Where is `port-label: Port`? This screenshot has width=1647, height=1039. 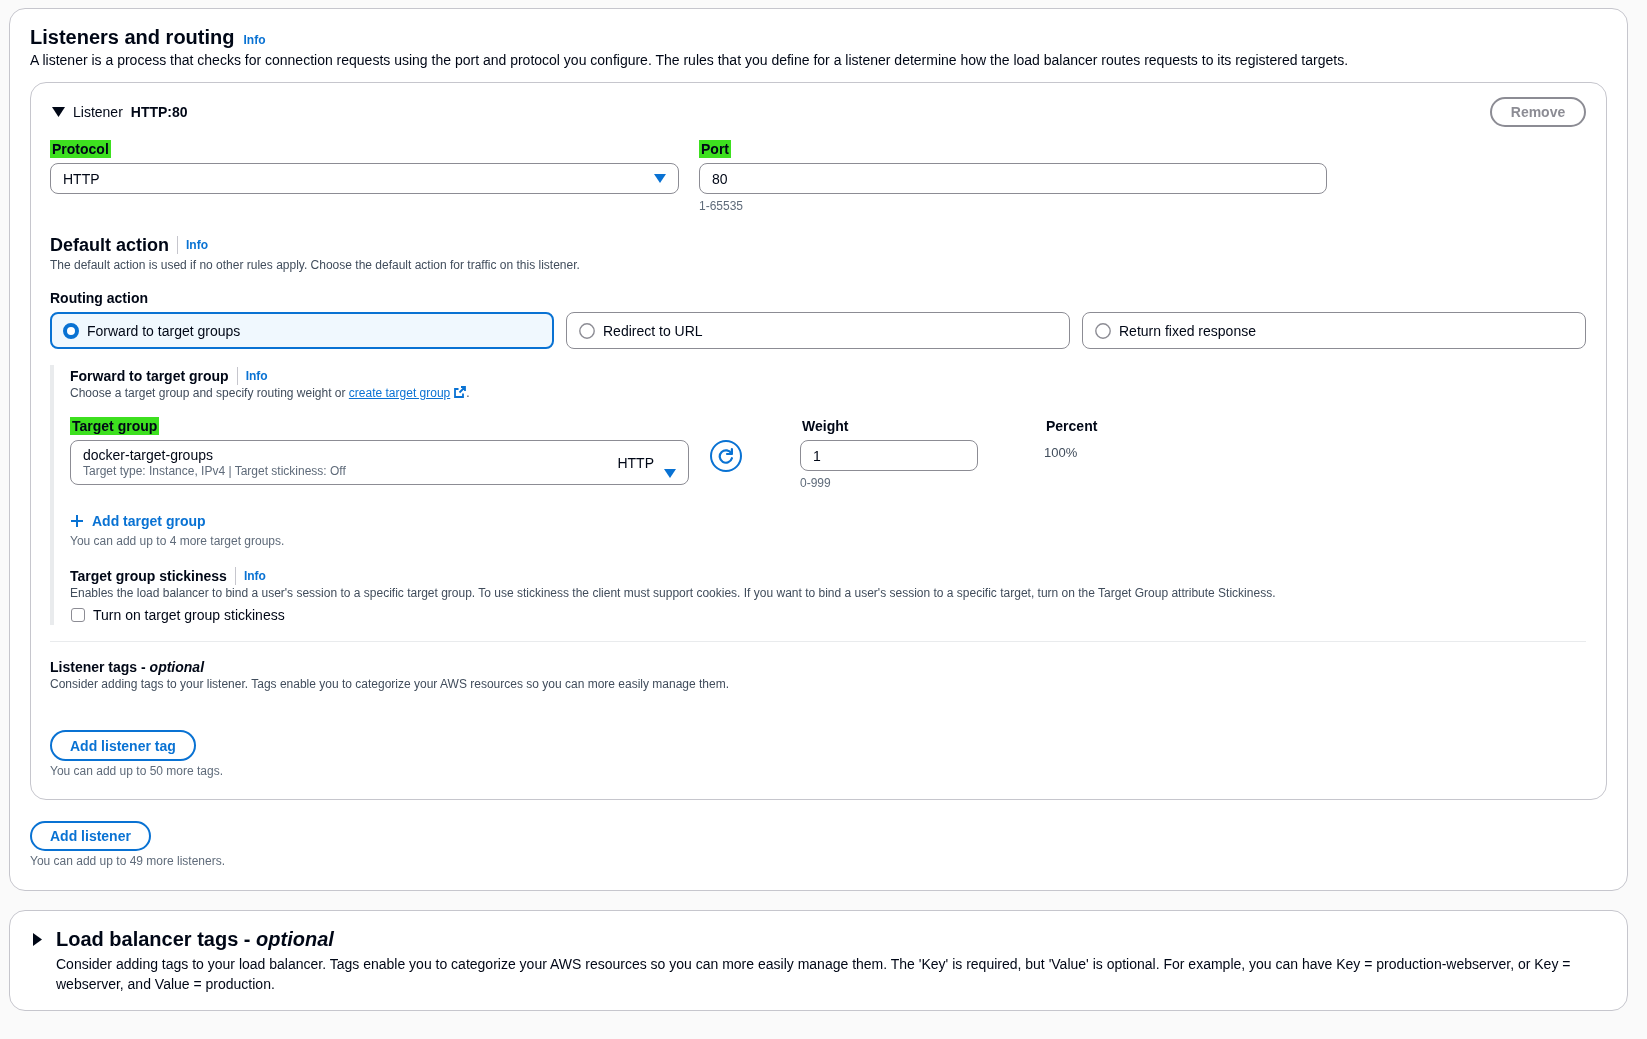 port-label: Port is located at coordinates (715, 149).